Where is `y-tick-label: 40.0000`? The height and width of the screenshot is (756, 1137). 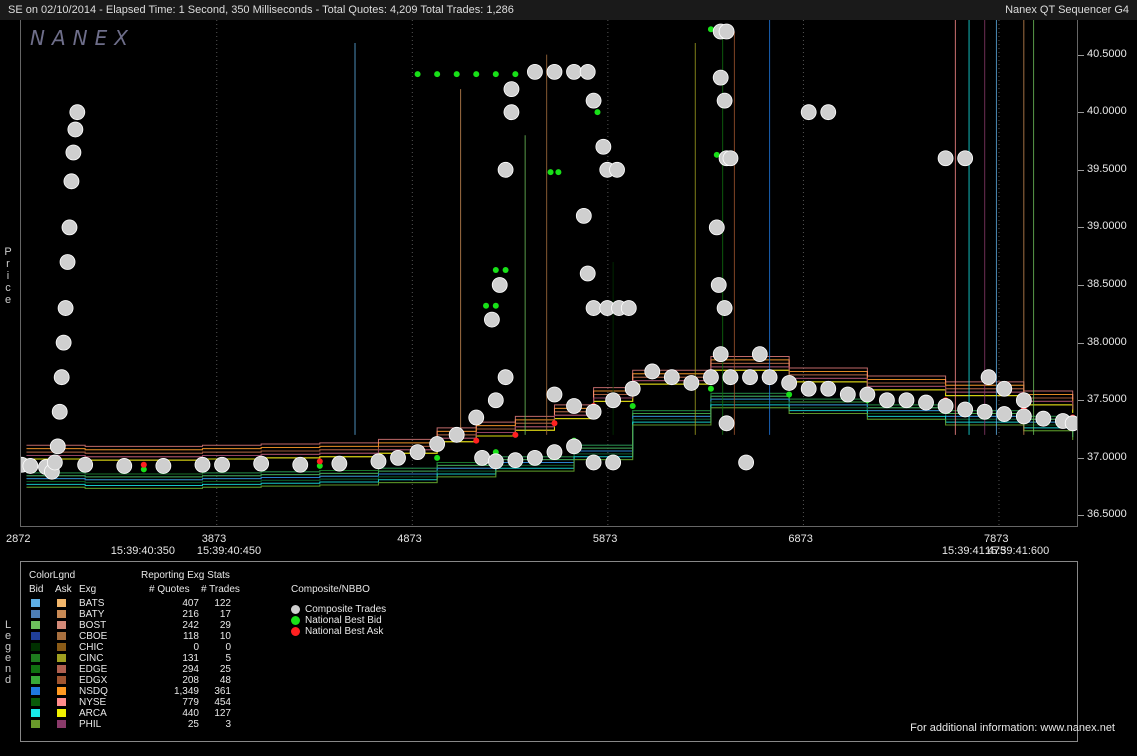
y-tick-label: 40.0000 is located at coordinates (1107, 111).